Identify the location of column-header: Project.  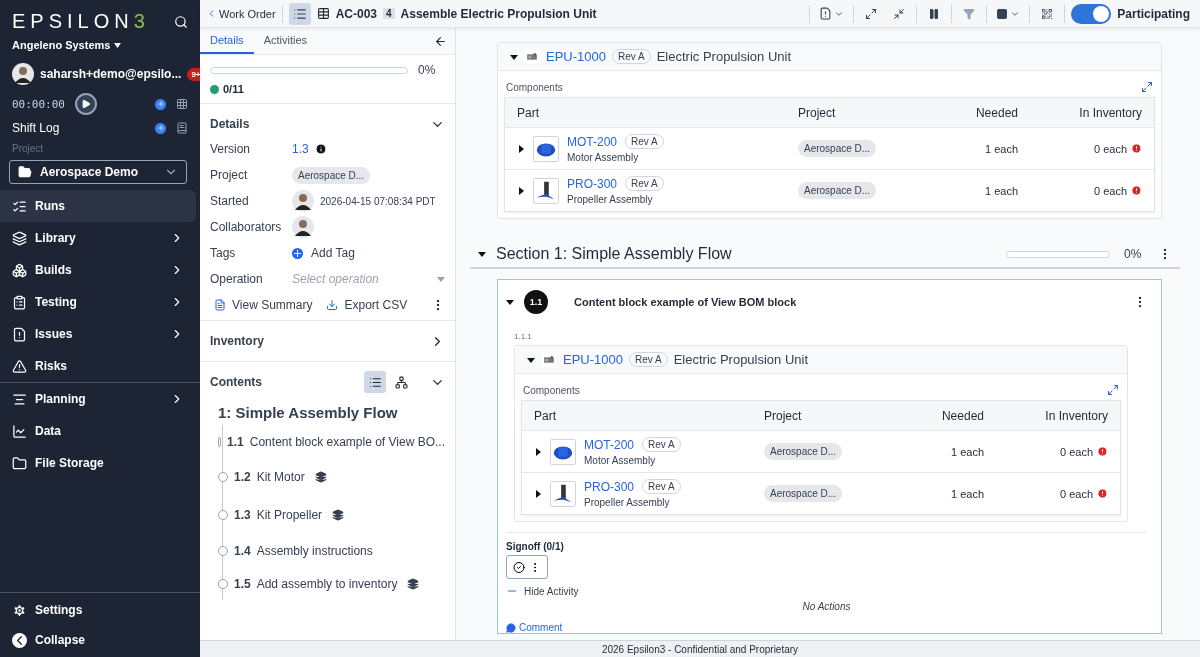
(817, 112).